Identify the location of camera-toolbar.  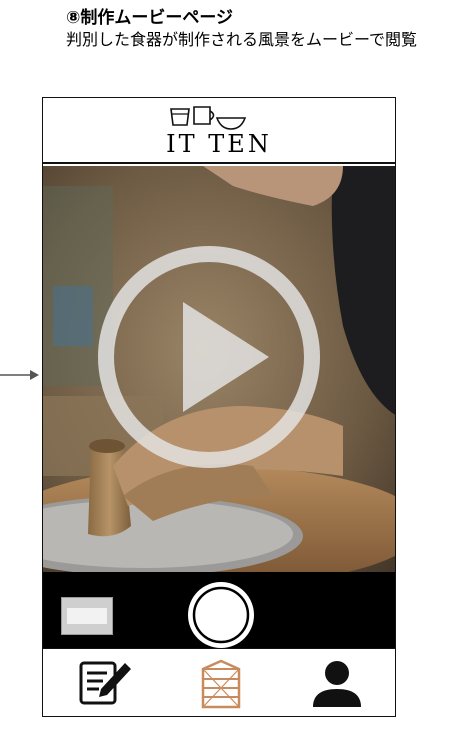
(219, 610).